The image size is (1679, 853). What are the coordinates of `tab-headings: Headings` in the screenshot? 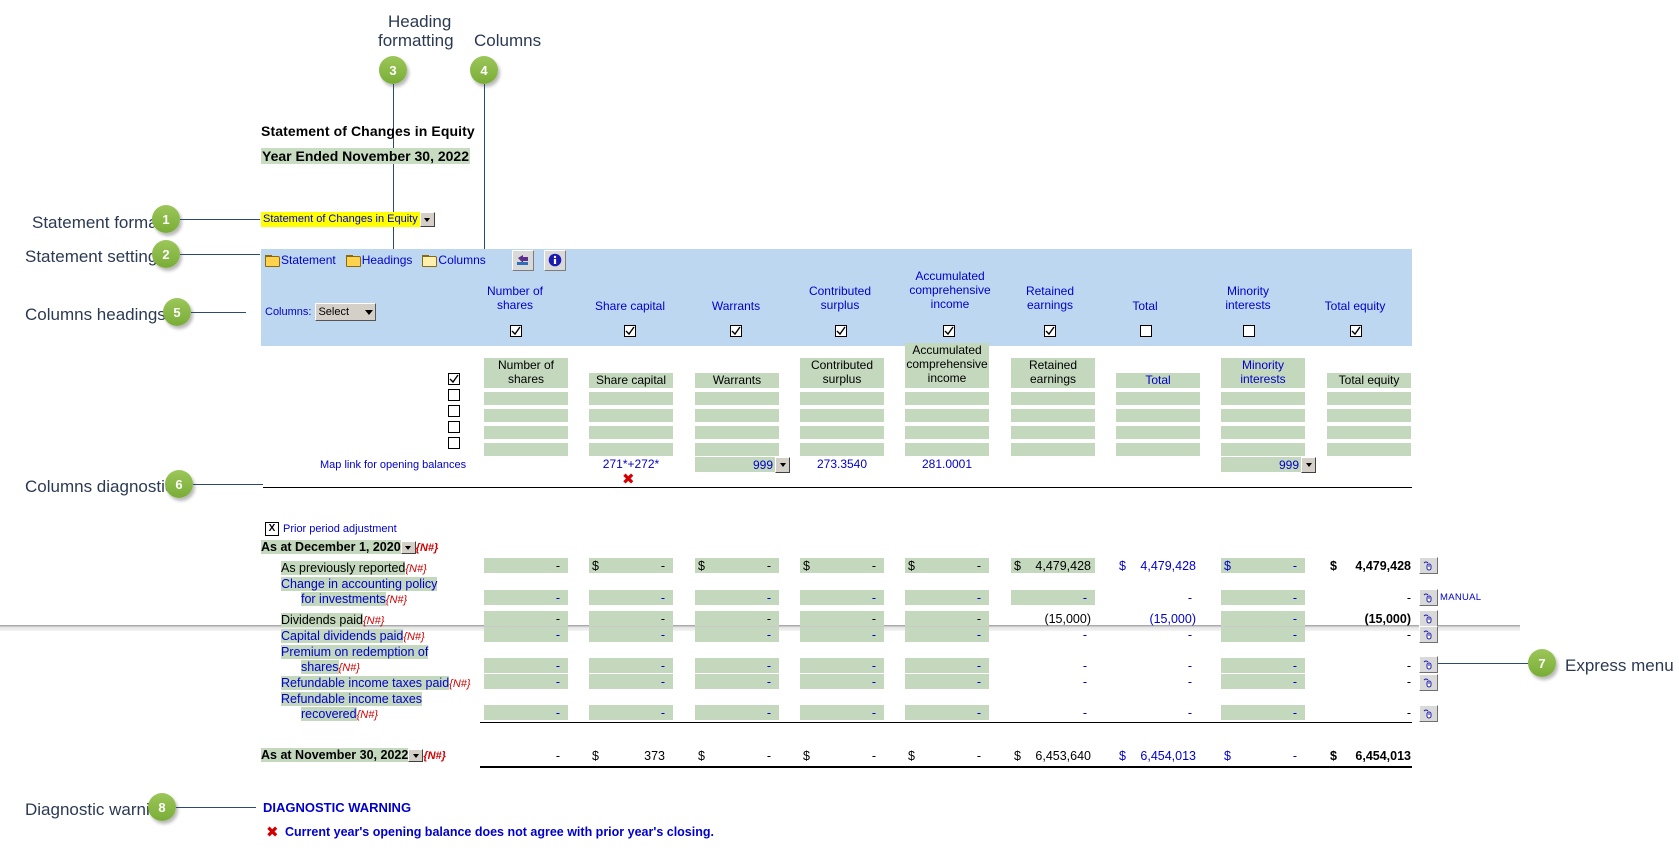 It's located at (379, 260).